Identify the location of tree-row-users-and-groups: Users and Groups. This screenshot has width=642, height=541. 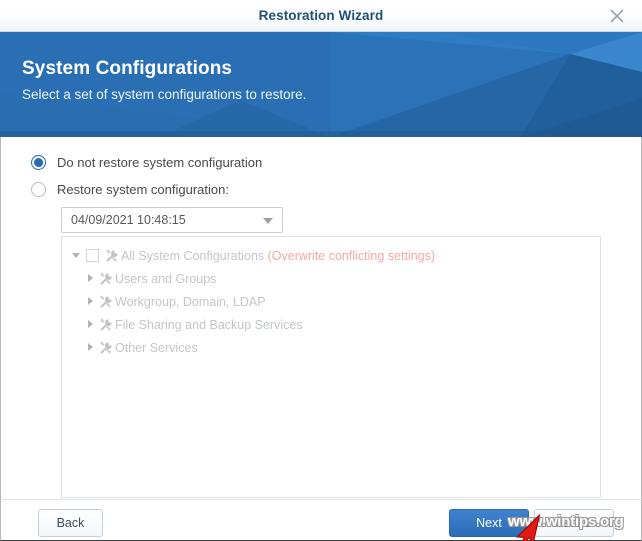
(331, 278).